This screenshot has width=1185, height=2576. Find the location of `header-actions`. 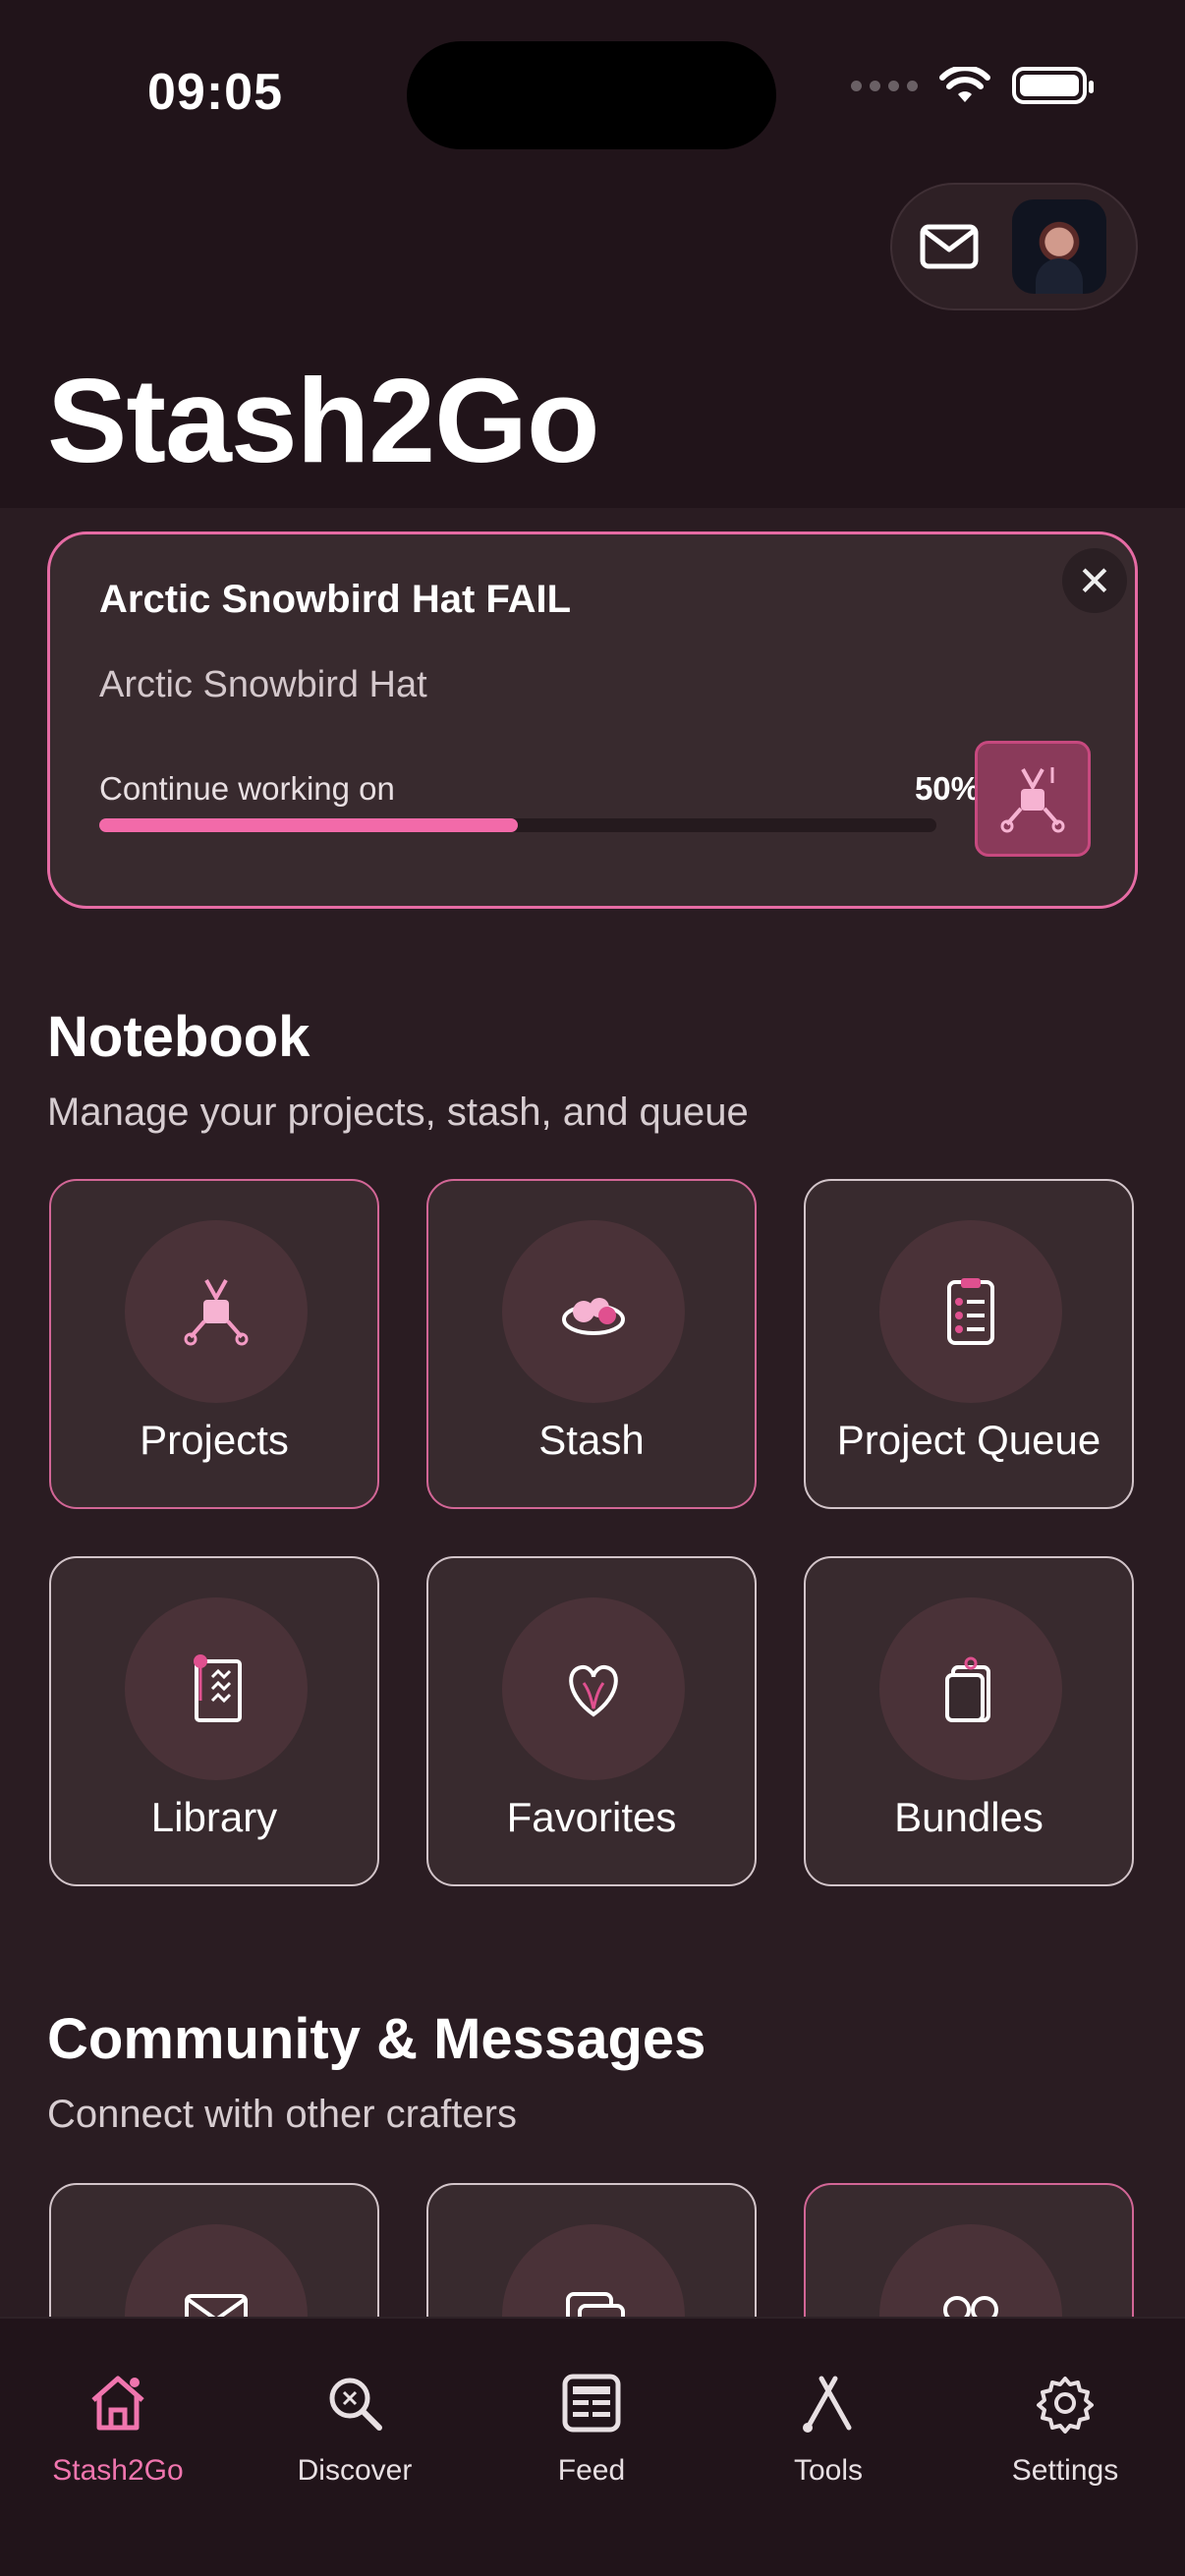

header-actions is located at coordinates (1014, 246).